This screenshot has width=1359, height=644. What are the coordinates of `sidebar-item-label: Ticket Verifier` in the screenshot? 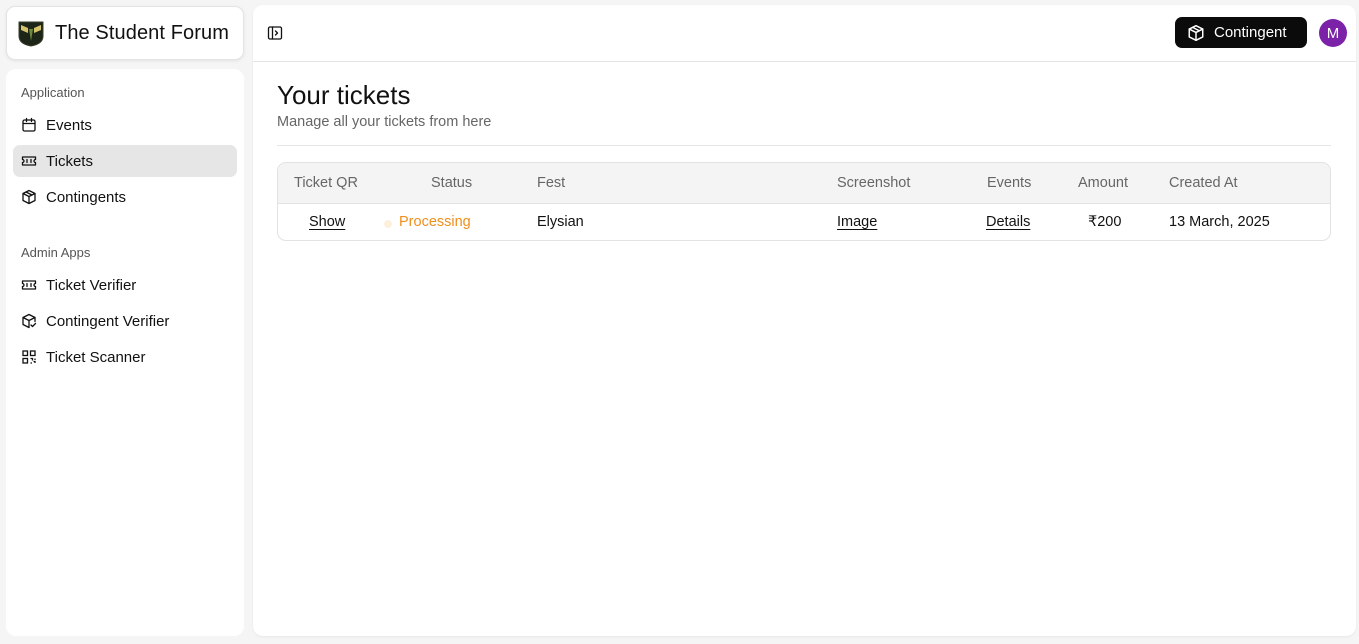 It's located at (91, 285).